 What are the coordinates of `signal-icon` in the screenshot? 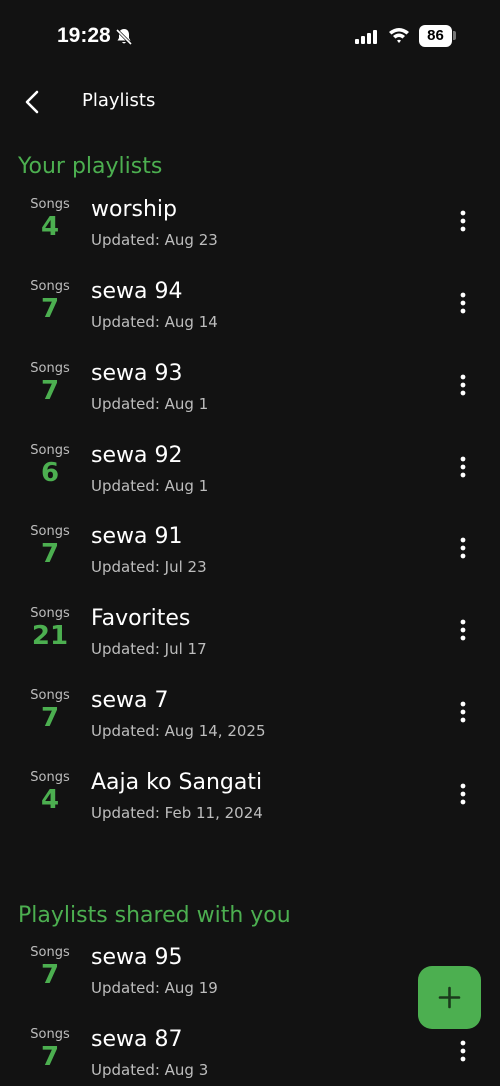 It's located at (366, 37).